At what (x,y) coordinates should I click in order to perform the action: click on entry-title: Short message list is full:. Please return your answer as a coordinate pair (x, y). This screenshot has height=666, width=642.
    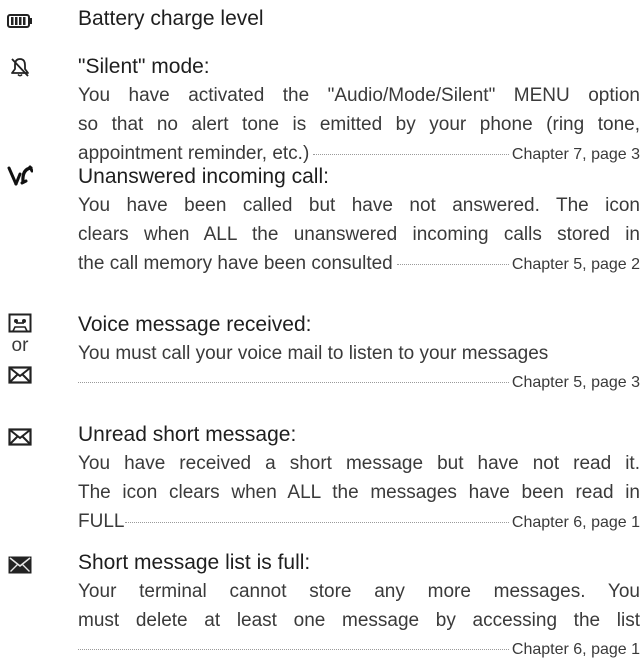
    Looking at the image, I should click on (194, 562).